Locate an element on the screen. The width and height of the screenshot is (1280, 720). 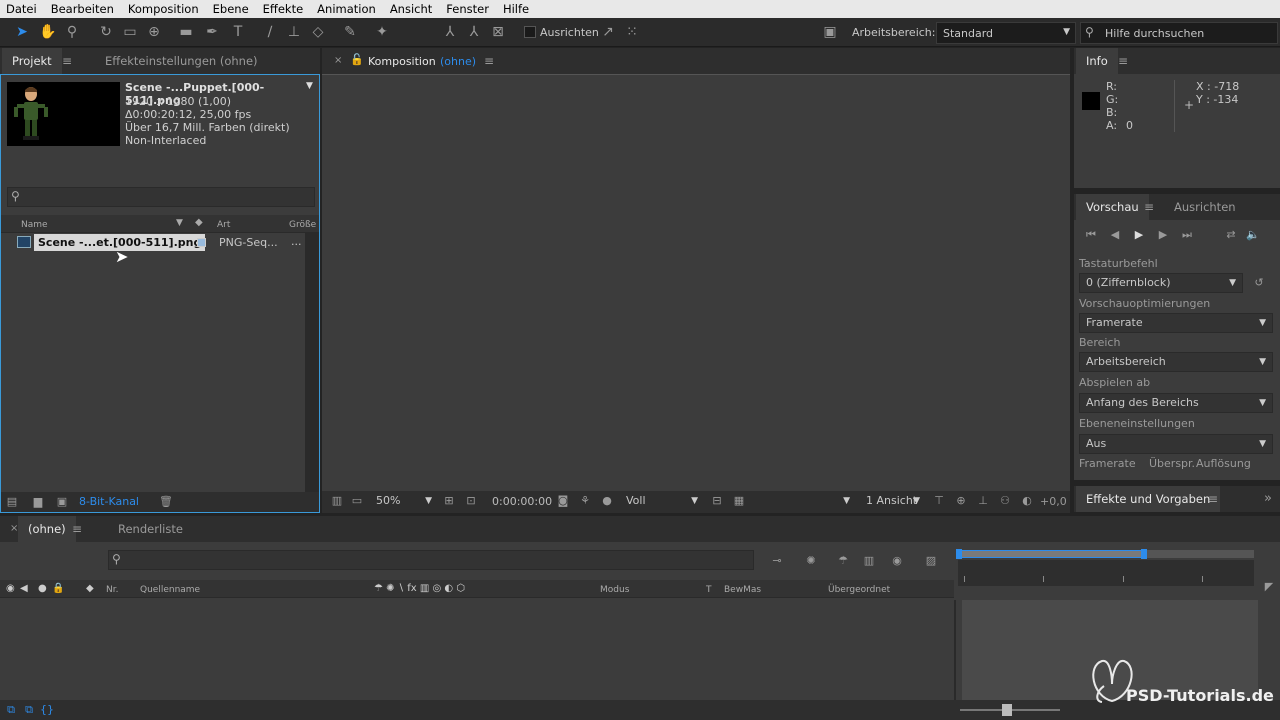
help-search-input: ⚲ Hilfe durchsuchen is located at coordinates (1179, 33).